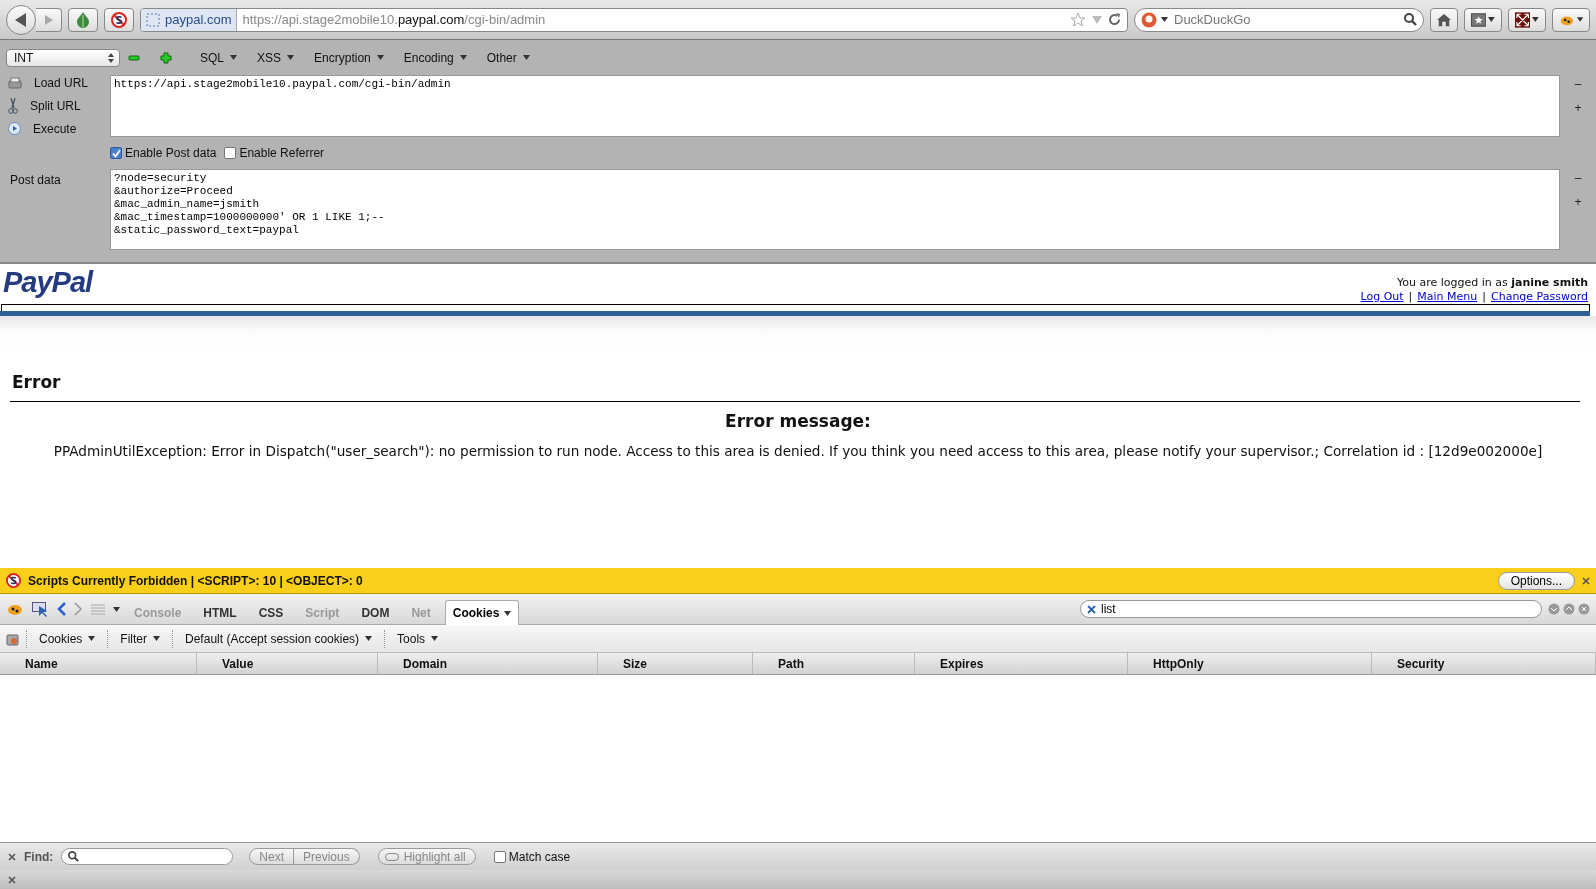 Image resolution: width=1596 pixels, height=889 pixels. What do you see at coordinates (798, 420) in the screenshot?
I see `error-heading: Error message:` at bounding box center [798, 420].